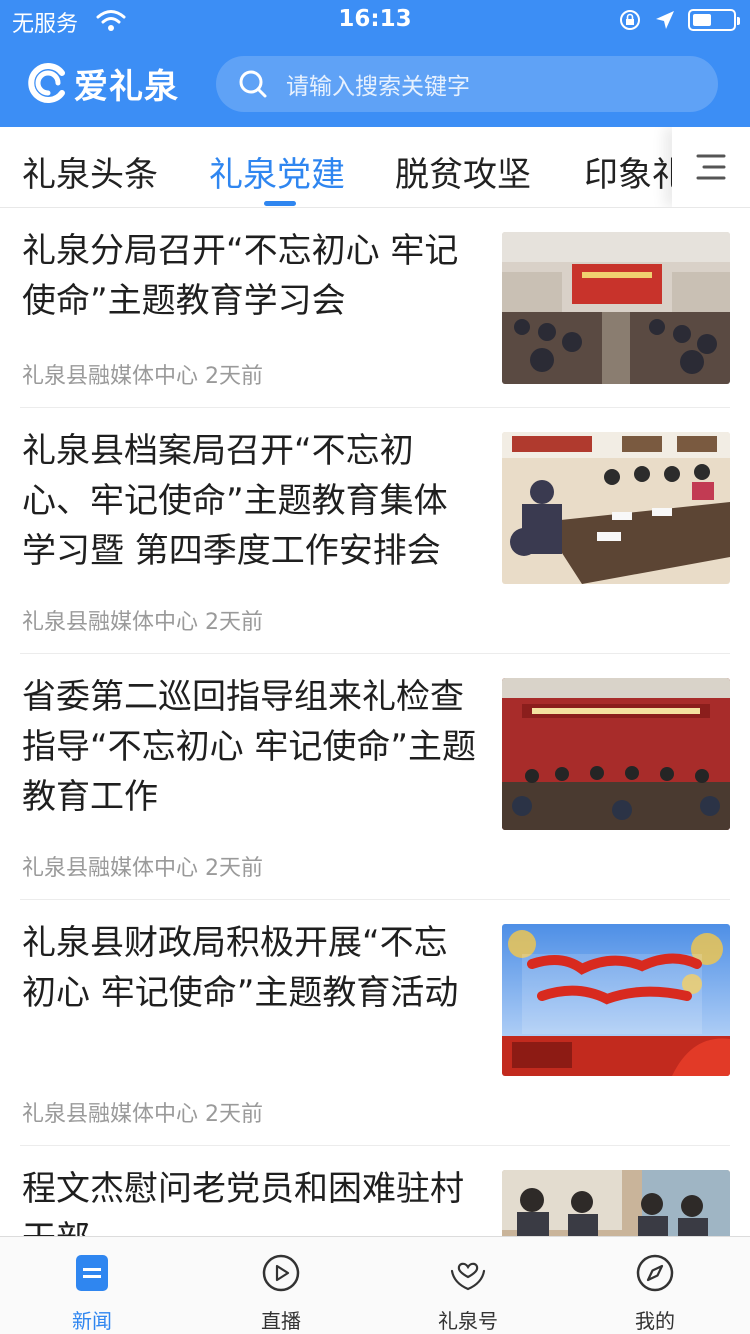  Describe the element at coordinates (463, 171) in the screenshot. I see `tab-poverty-alleviation: 脱贫攻坚` at that location.